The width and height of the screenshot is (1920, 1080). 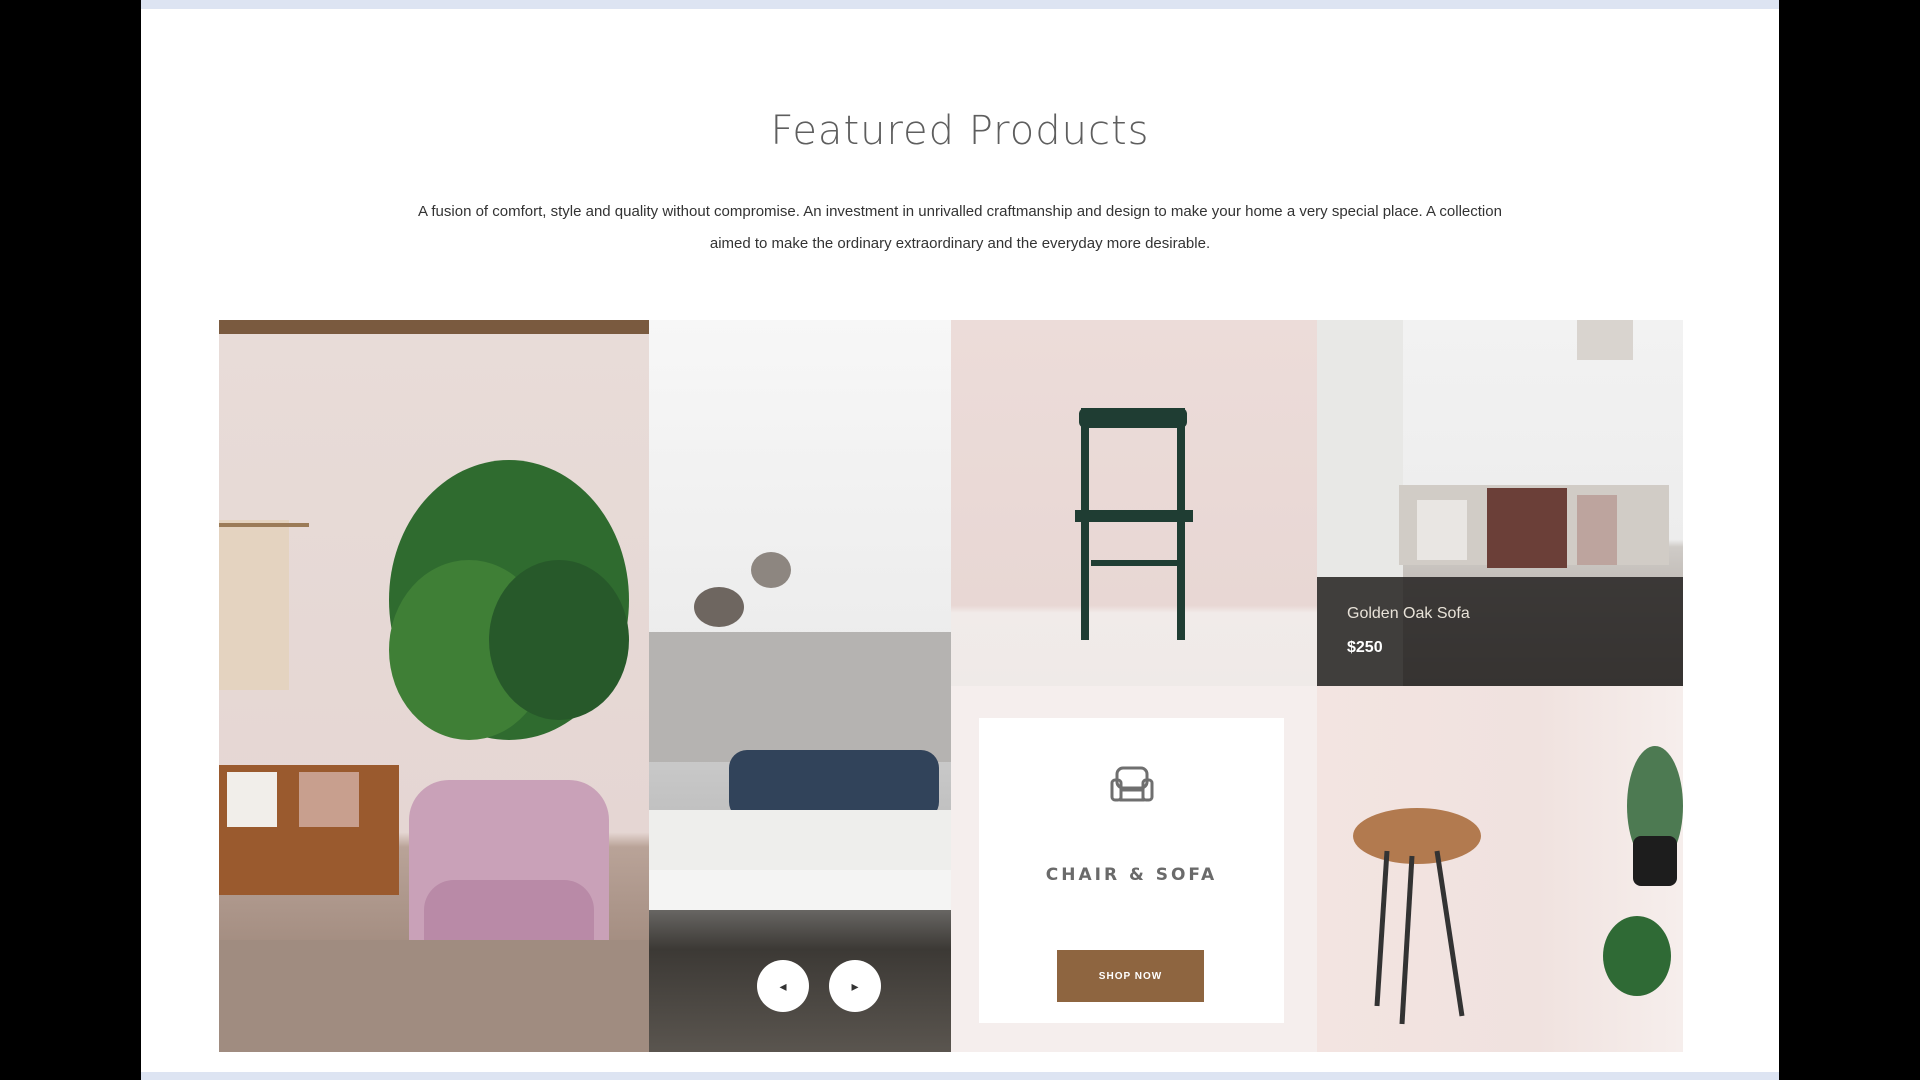 I want to click on category-card: CHAIR & SOFA SHOP NOW, so click(x=1131, y=870).